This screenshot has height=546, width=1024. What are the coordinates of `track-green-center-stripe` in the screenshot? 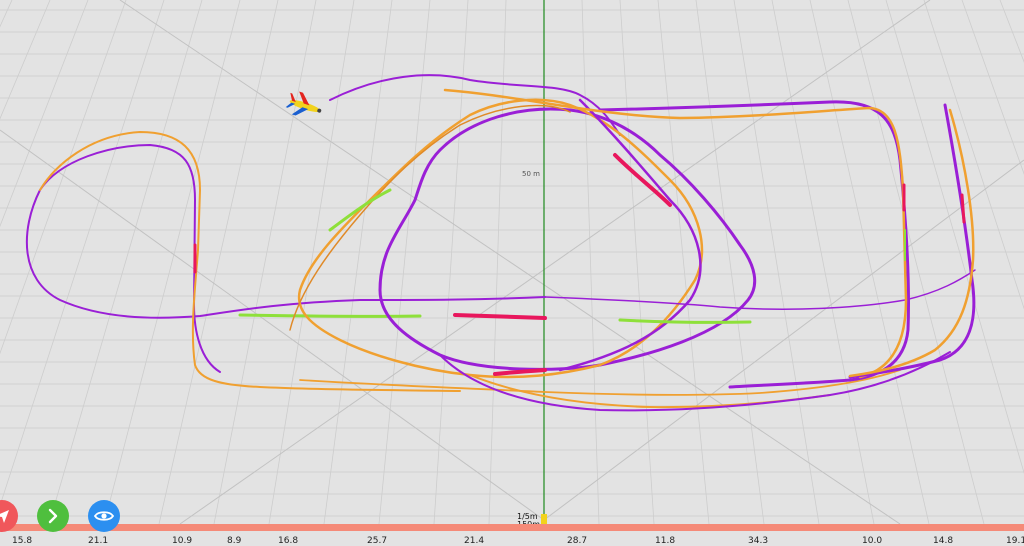 It's located at (360, 210).